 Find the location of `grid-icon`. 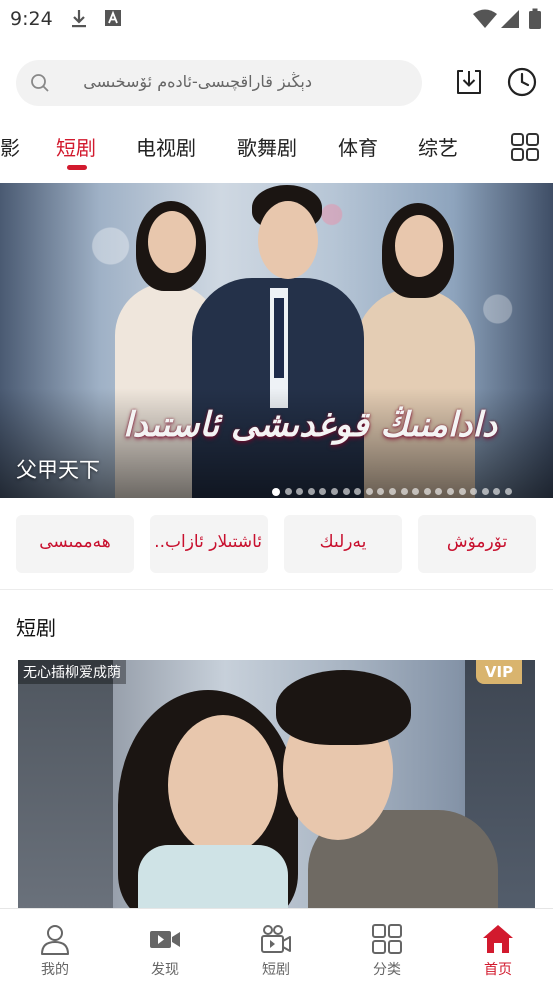

grid-icon is located at coordinates (387, 939).